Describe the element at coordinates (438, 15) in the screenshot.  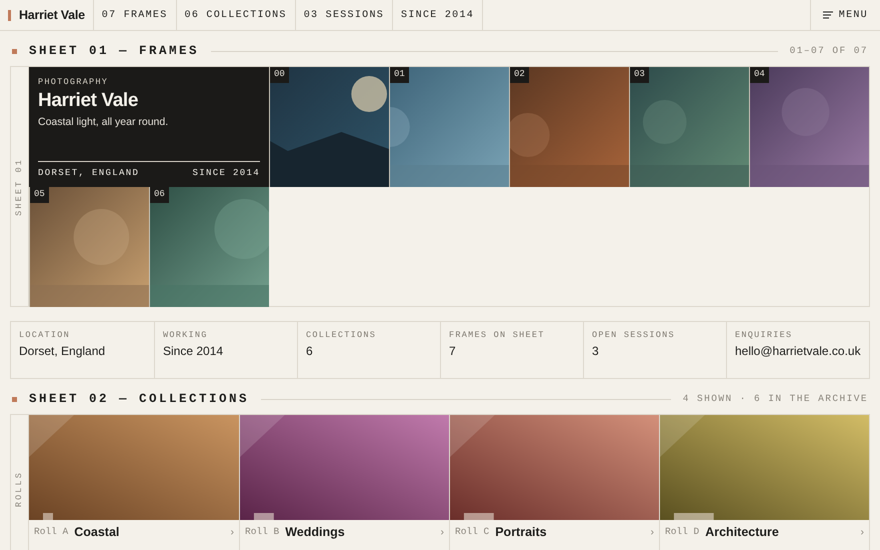
I see `nav-link: SINCE 2014` at that location.